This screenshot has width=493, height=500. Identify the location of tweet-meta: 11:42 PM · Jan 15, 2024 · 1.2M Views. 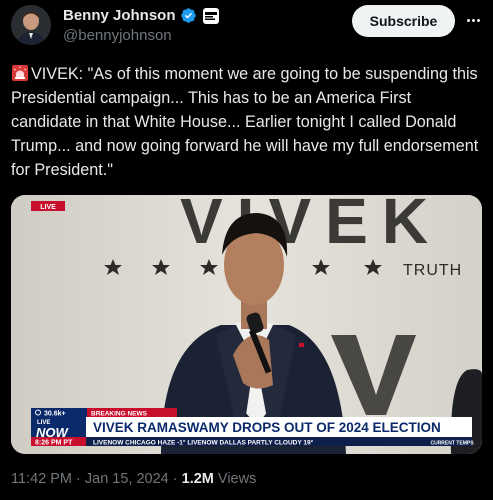
(134, 479).